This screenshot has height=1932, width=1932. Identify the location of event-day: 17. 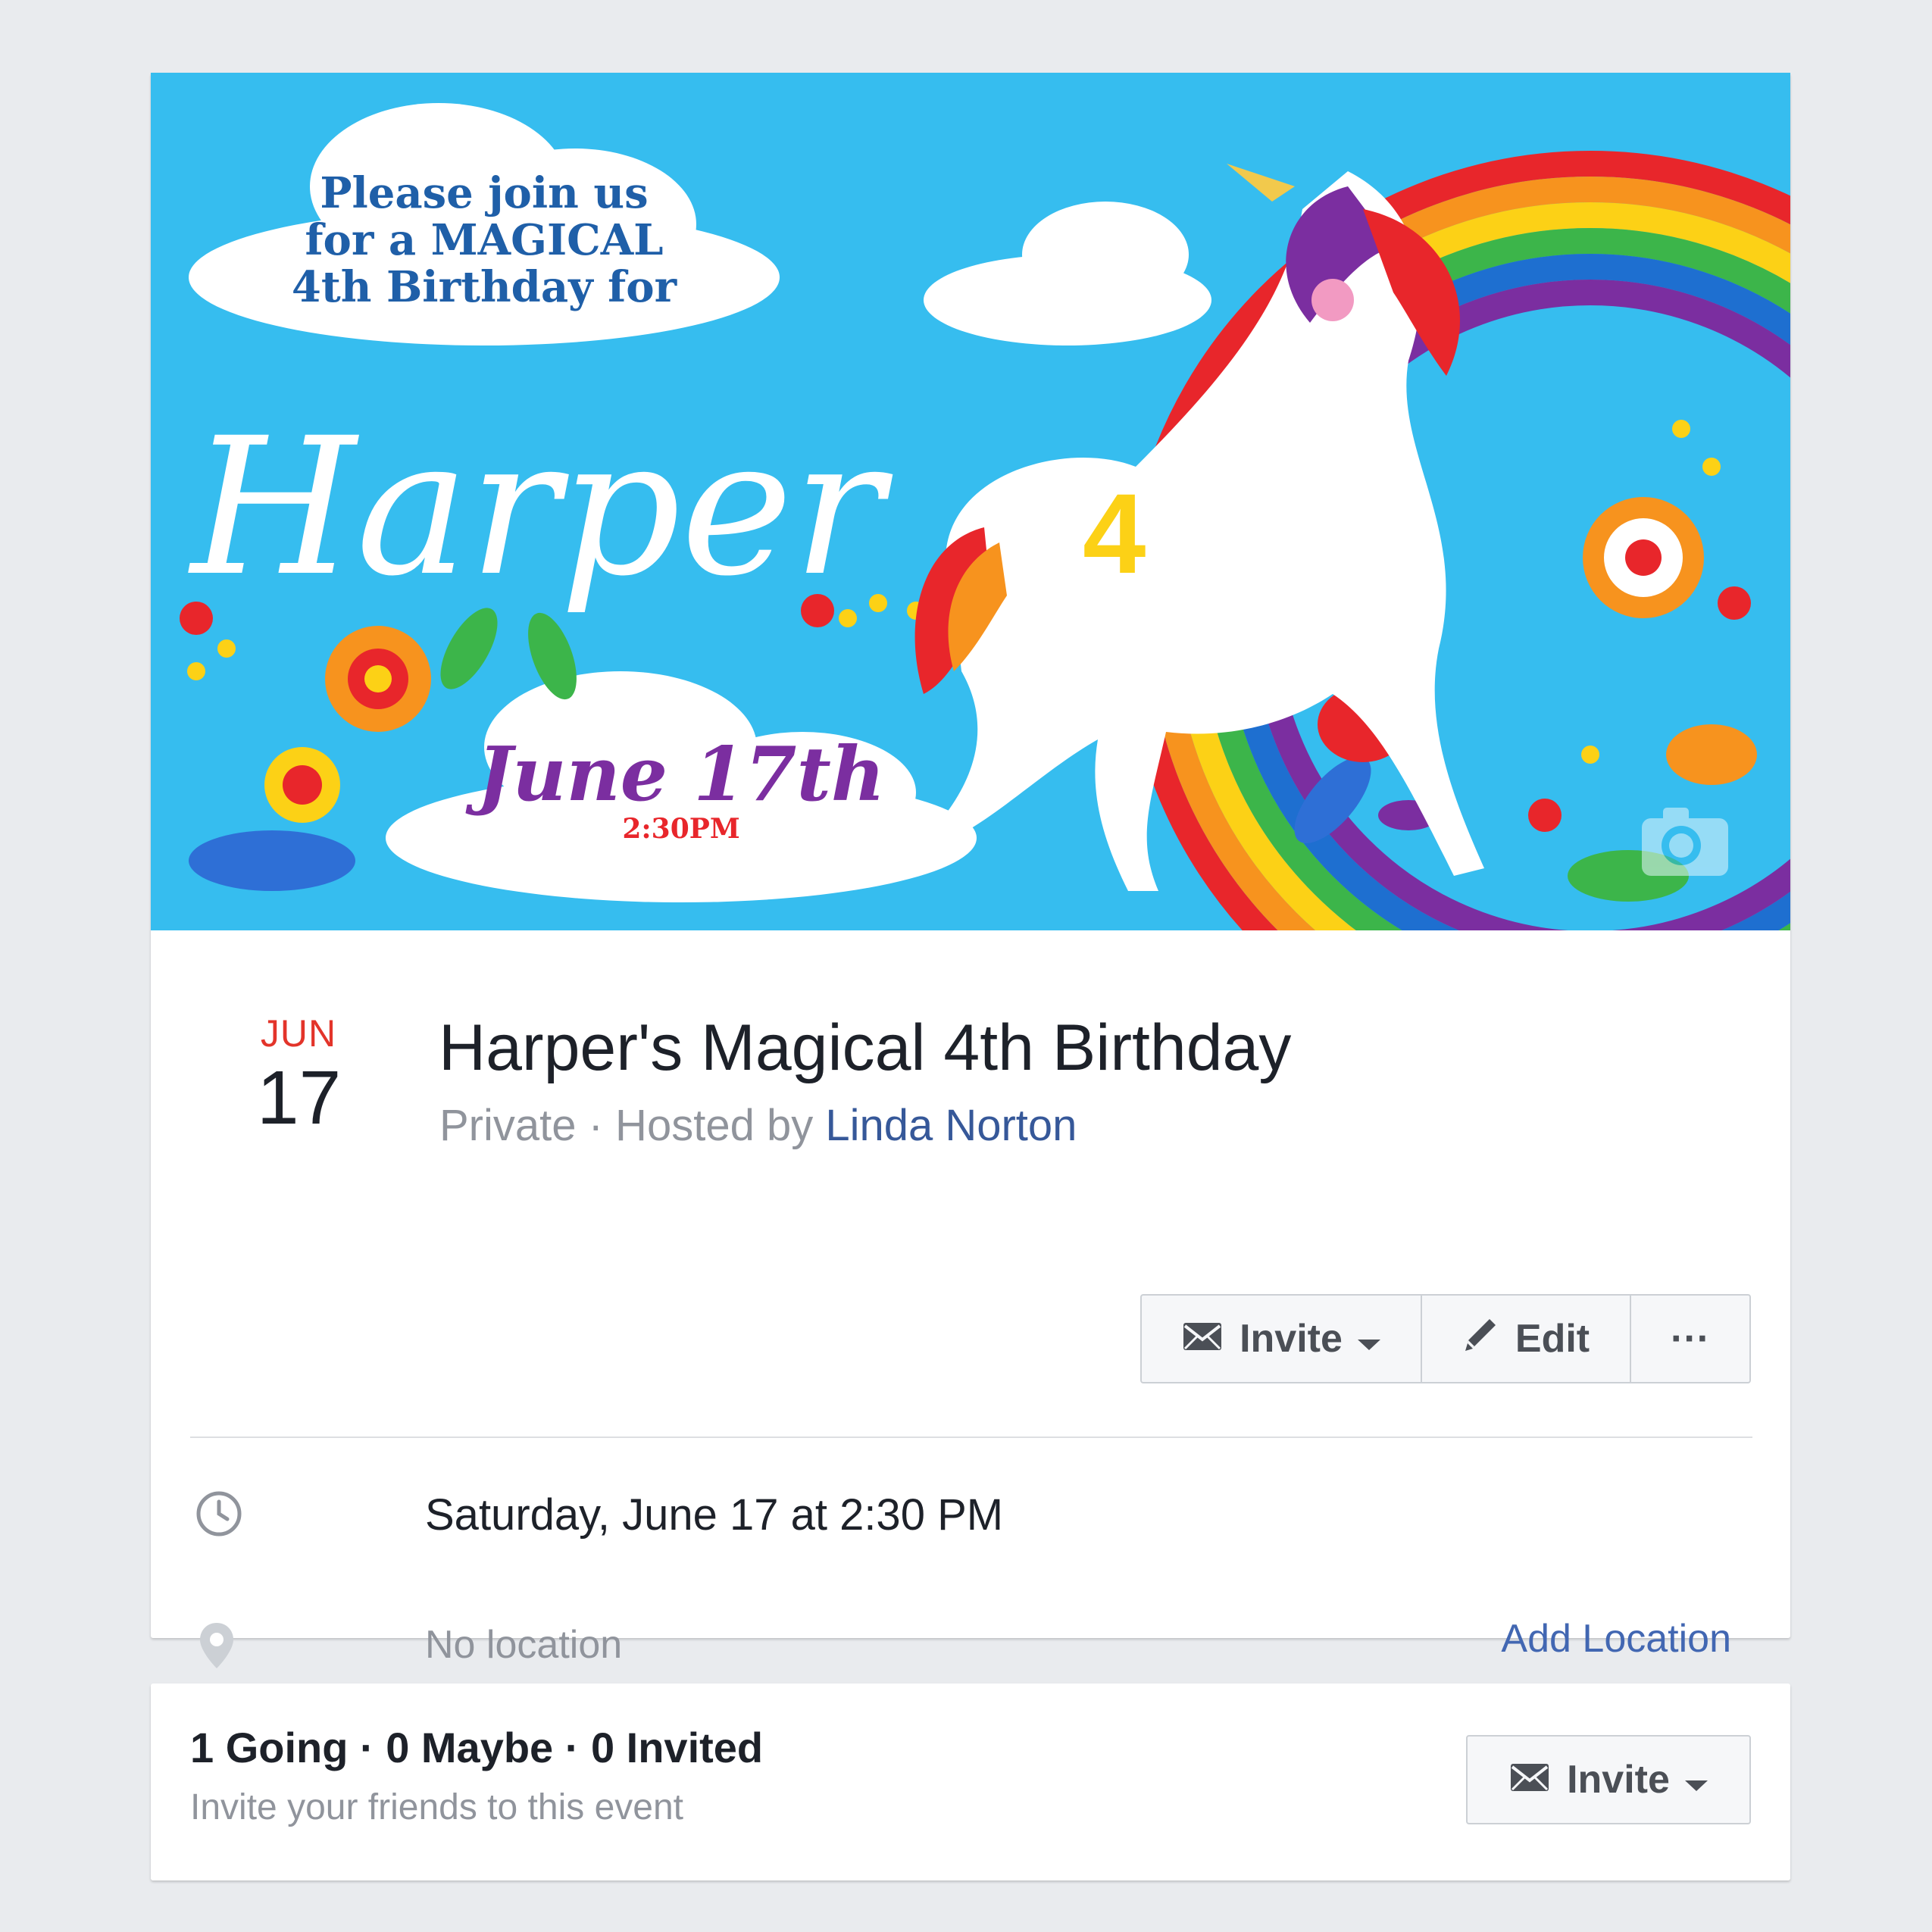
(299, 1098).